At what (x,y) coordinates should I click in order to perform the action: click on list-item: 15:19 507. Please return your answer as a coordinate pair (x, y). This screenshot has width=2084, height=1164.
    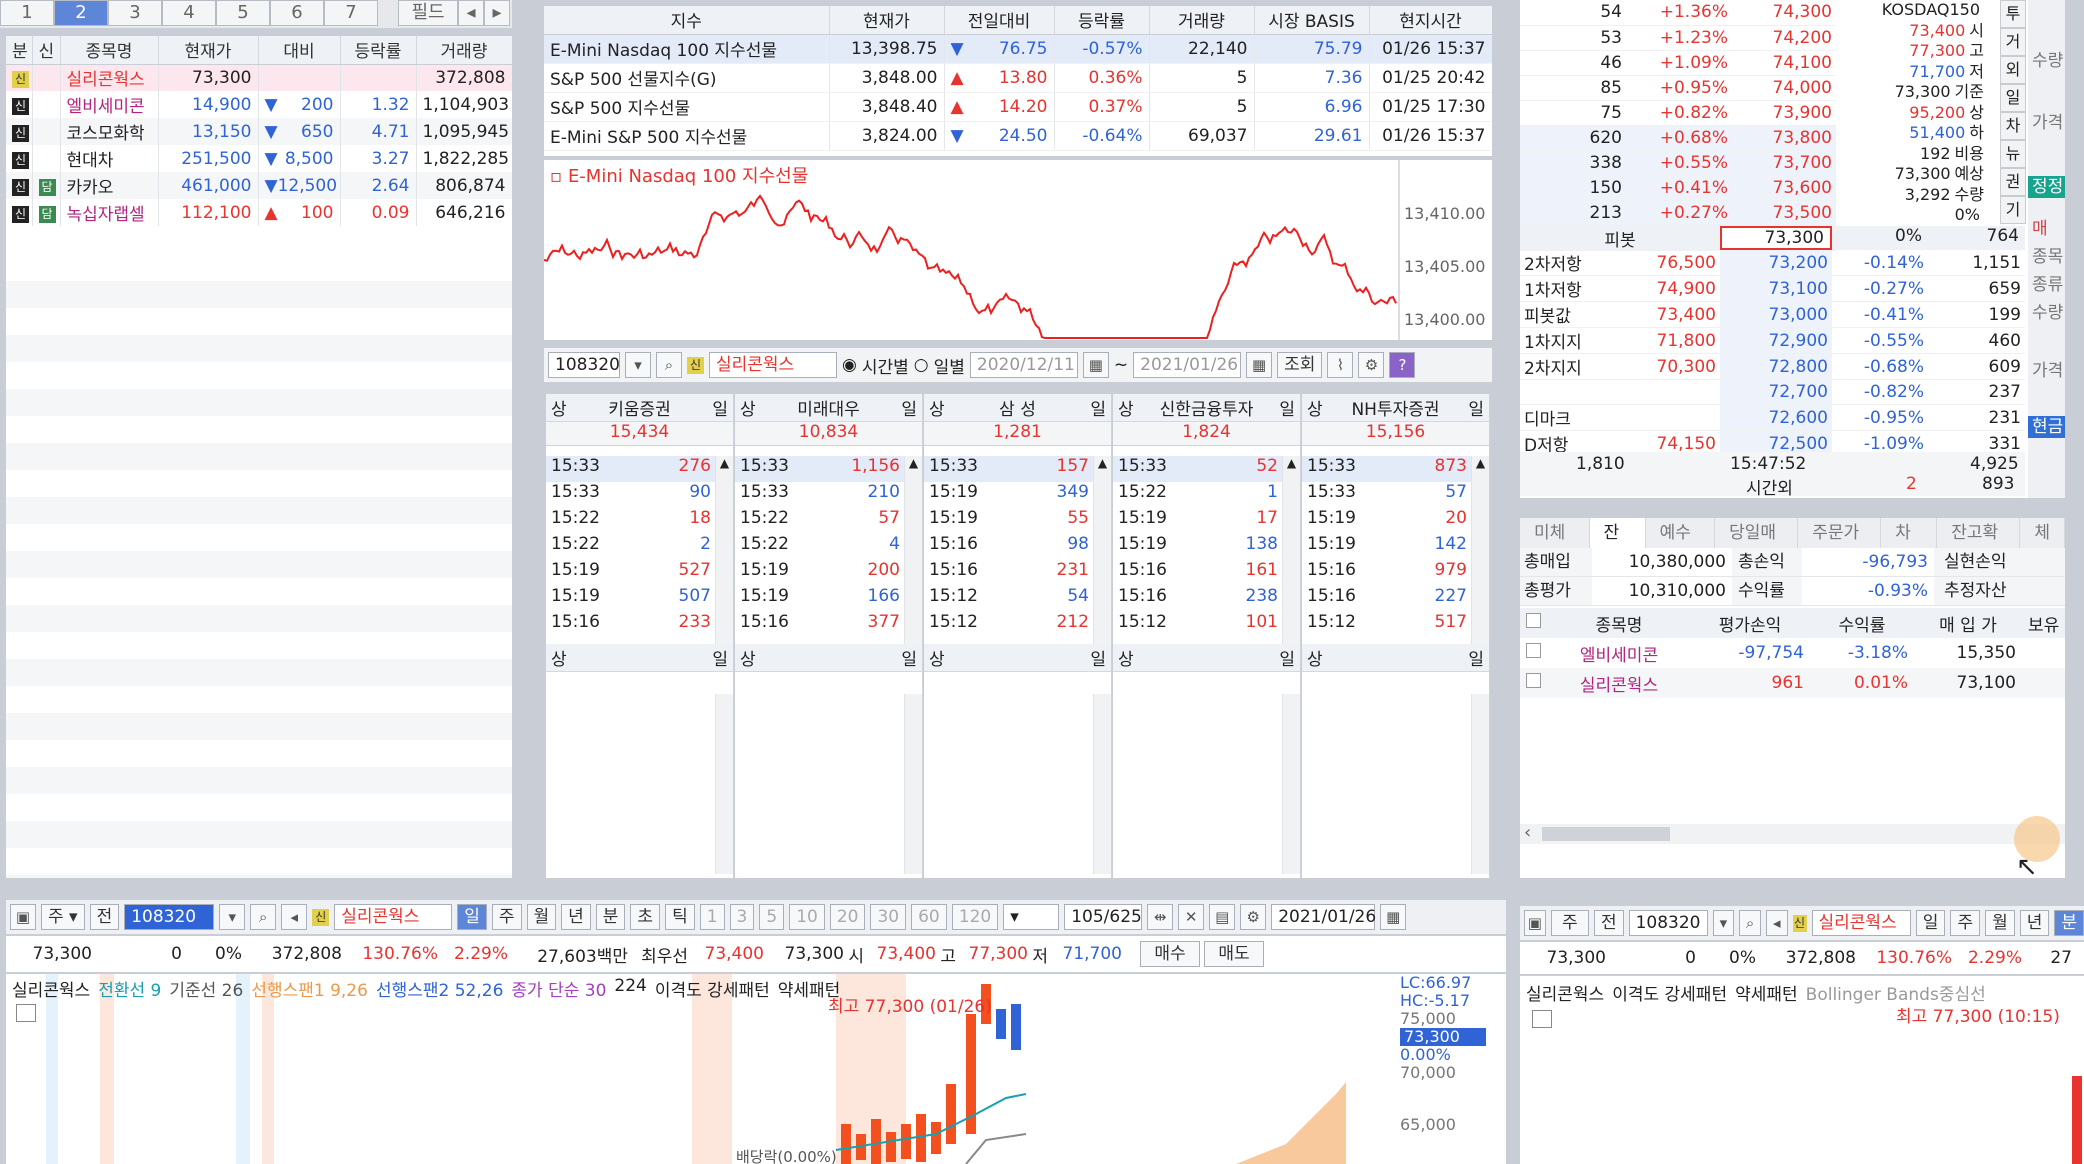
    Looking at the image, I should click on (639, 599).